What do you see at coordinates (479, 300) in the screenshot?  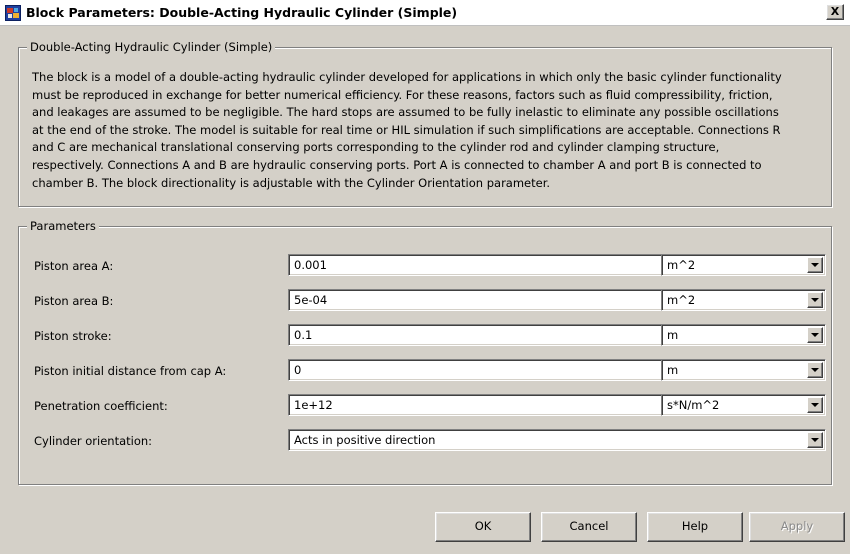 I see `piston-area-b-input: 5e-04` at bounding box center [479, 300].